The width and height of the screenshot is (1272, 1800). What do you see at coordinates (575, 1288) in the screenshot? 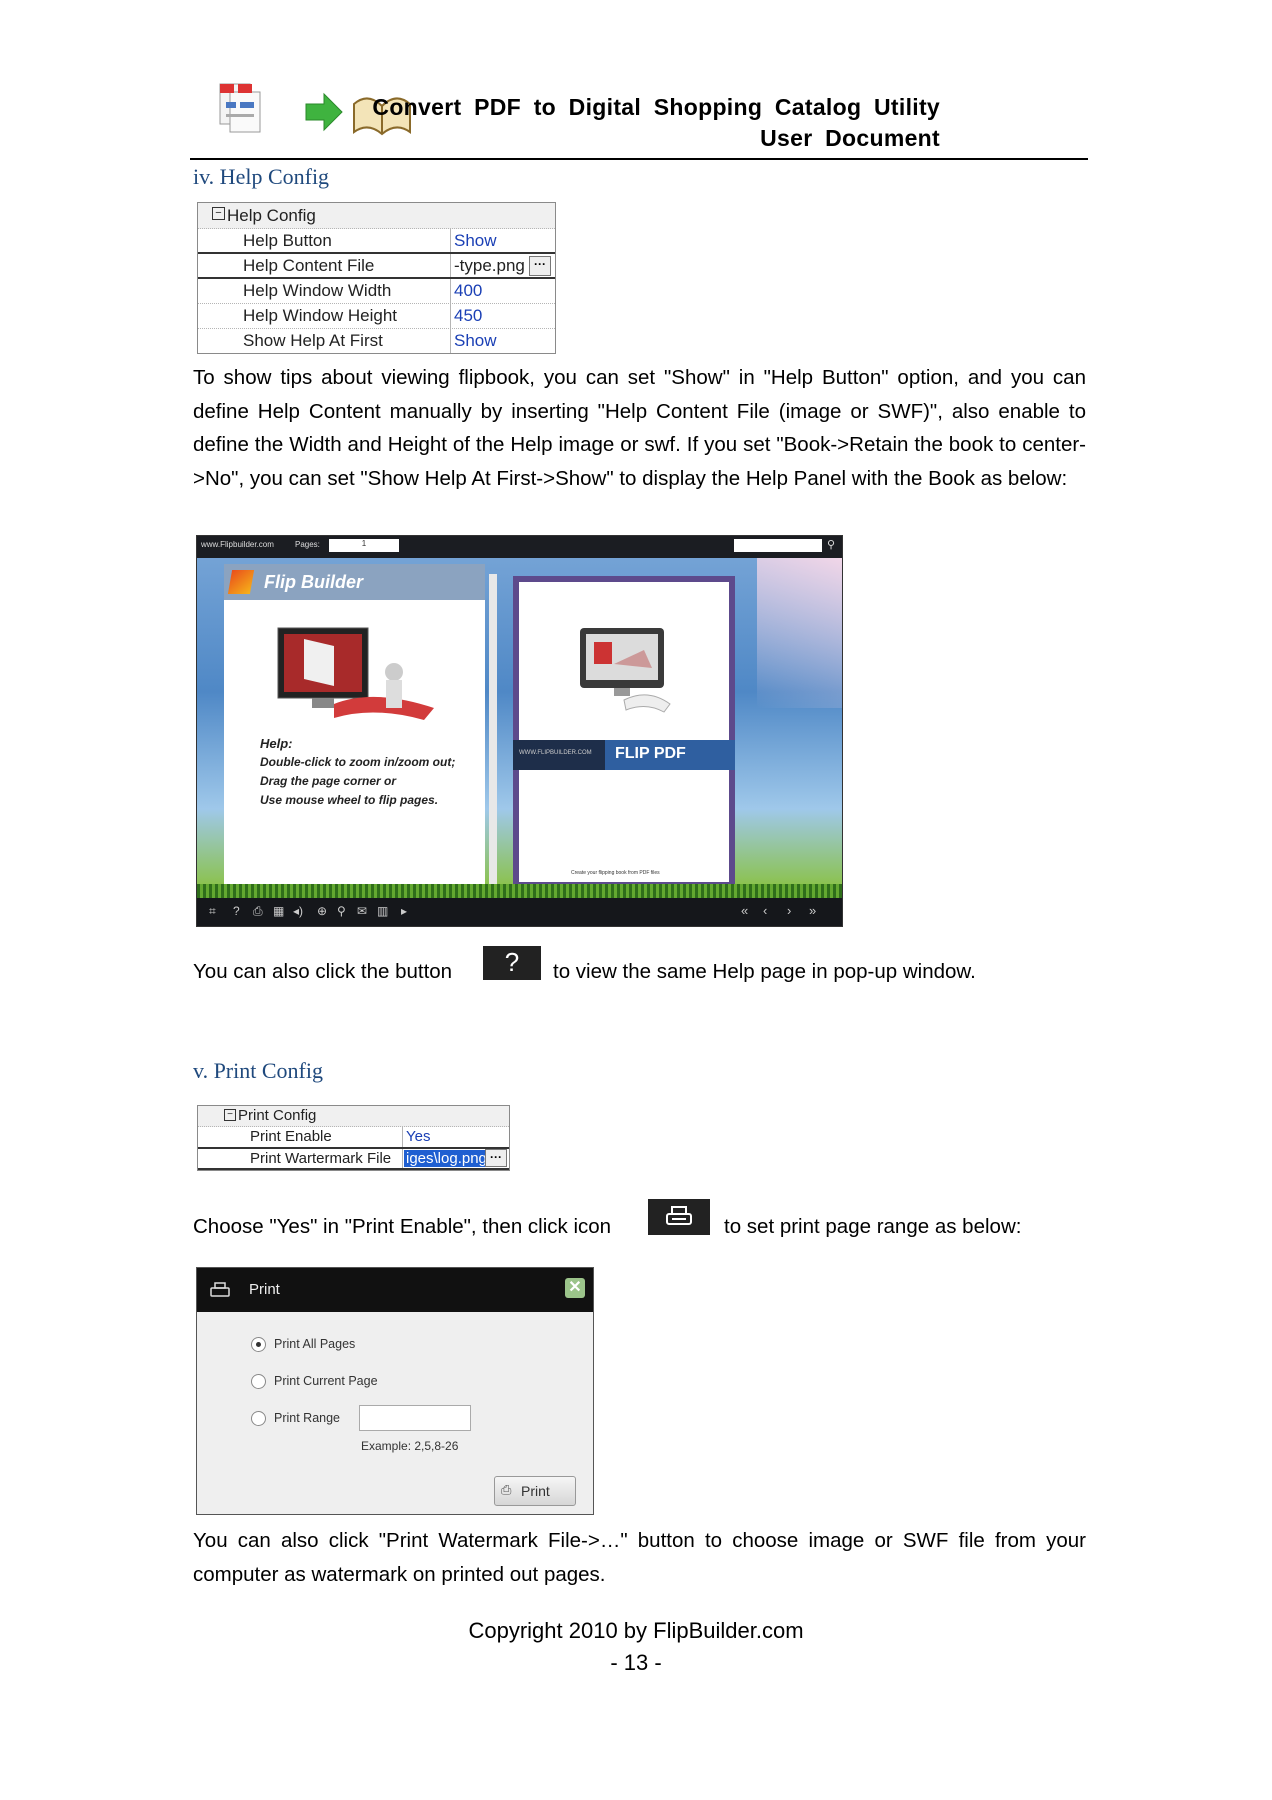
I see `close-icon: ✕` at bounding box center [575, 1288].